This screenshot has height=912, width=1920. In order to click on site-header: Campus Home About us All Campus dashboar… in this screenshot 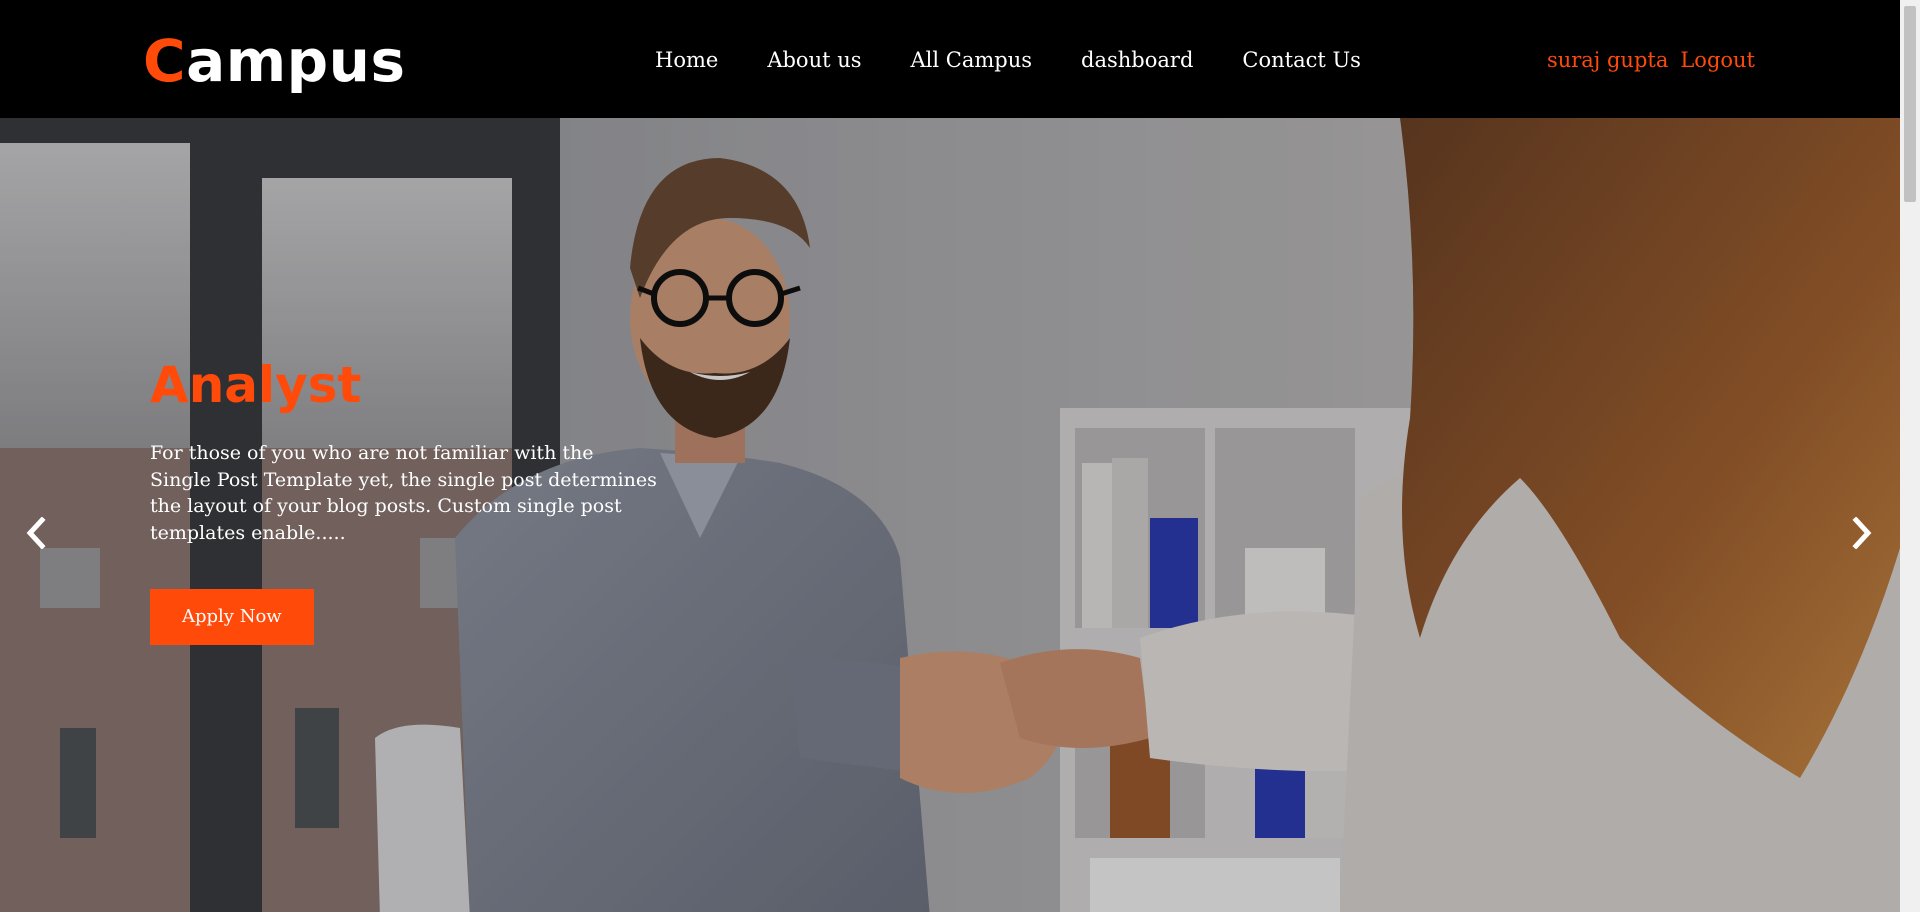, I will do `click(950, 59)`.